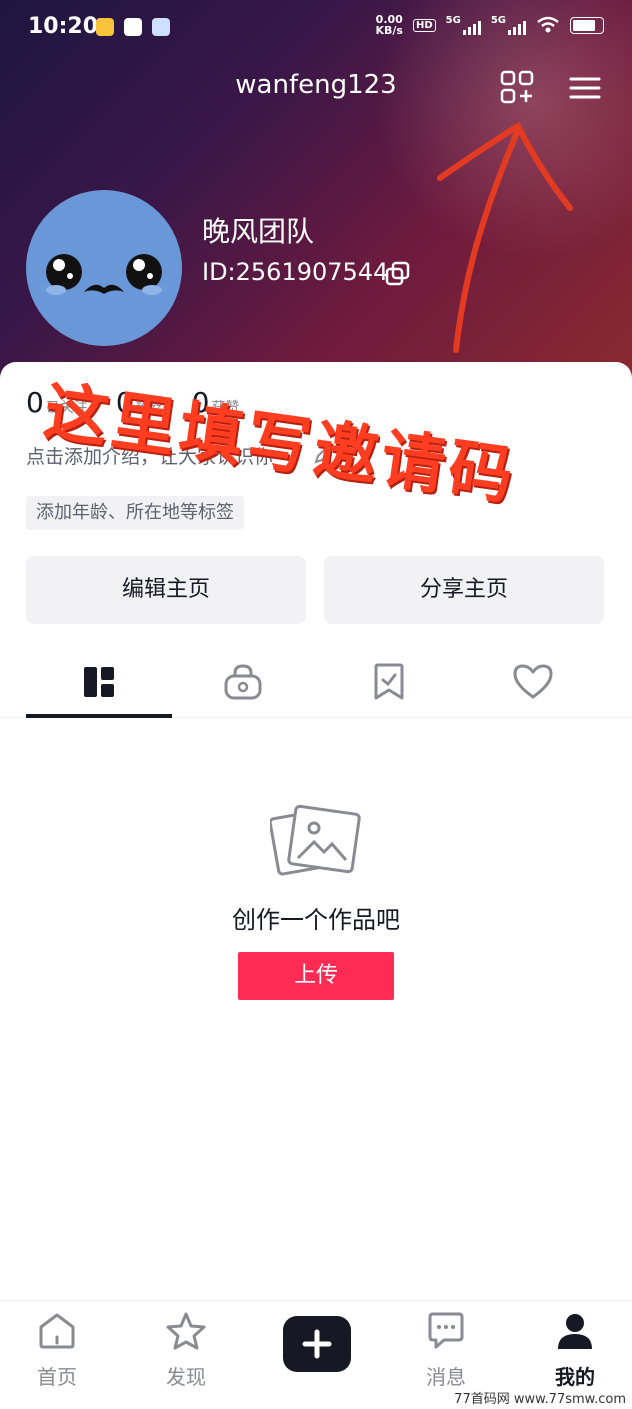  What do you see at coordinates (63, 26) in the screenshot?
I see `status-time: 10:20` at bounding box center [63, 26].